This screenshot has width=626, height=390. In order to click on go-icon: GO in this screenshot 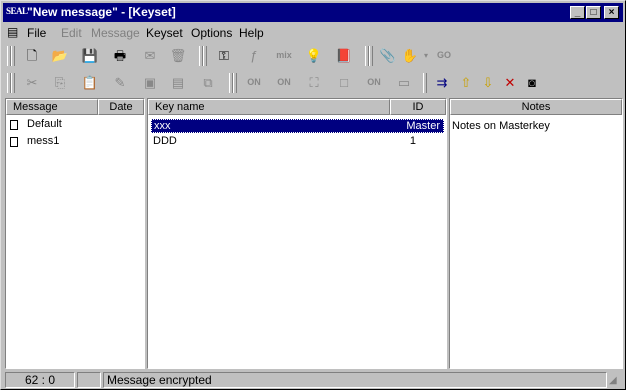, I will do `click(444, 60)`.